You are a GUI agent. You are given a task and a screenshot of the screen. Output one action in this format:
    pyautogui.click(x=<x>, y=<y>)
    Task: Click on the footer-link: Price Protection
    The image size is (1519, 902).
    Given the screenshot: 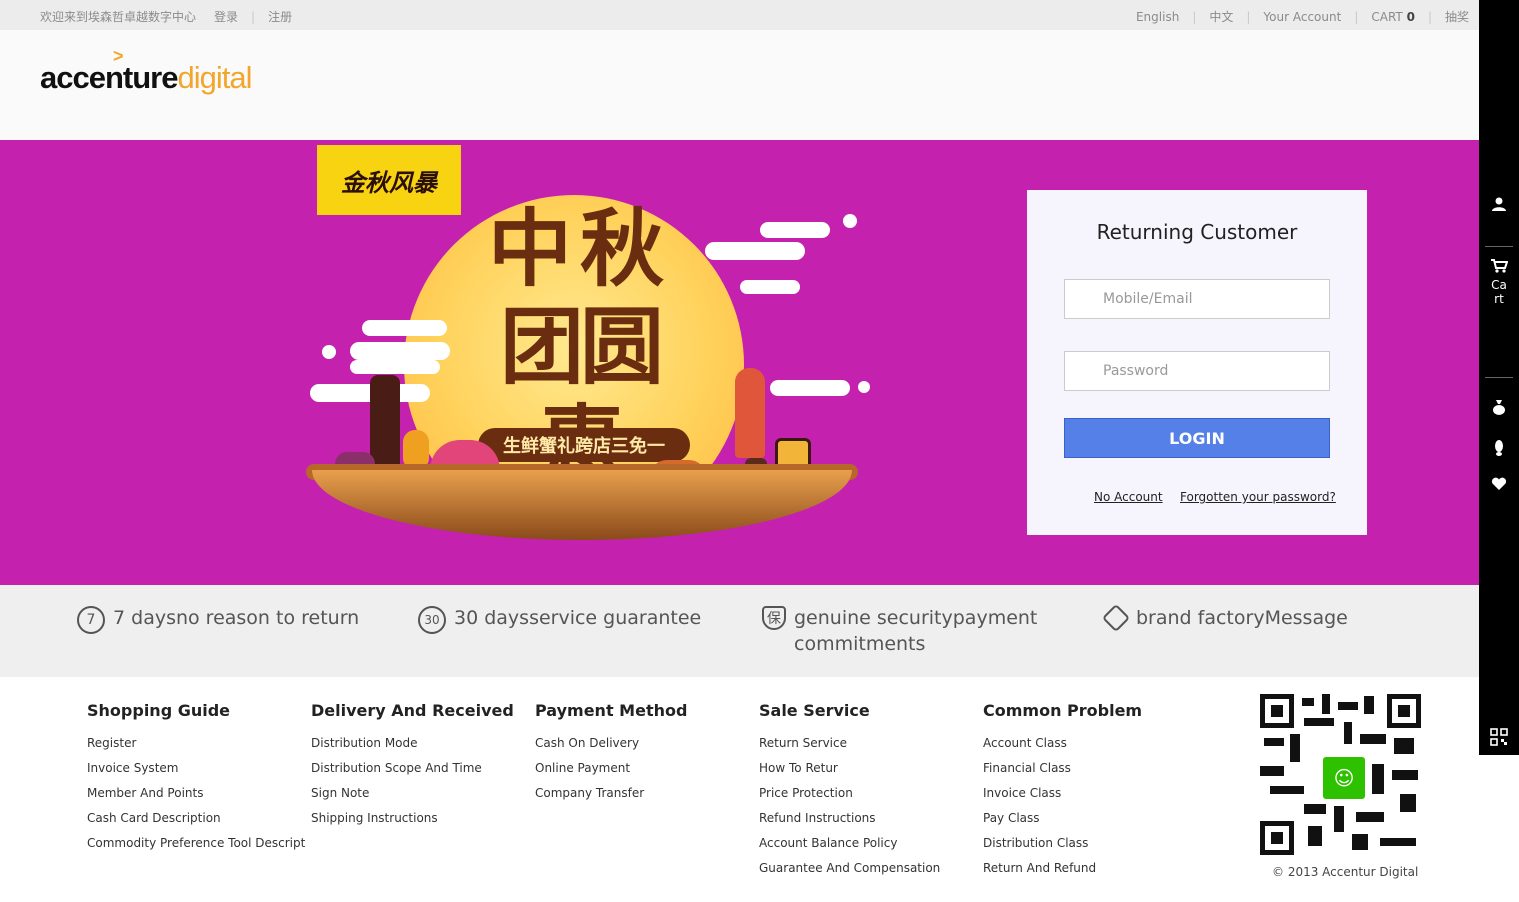 What is the action you would take?
    pyautogui.click(x=849, y=793)
    